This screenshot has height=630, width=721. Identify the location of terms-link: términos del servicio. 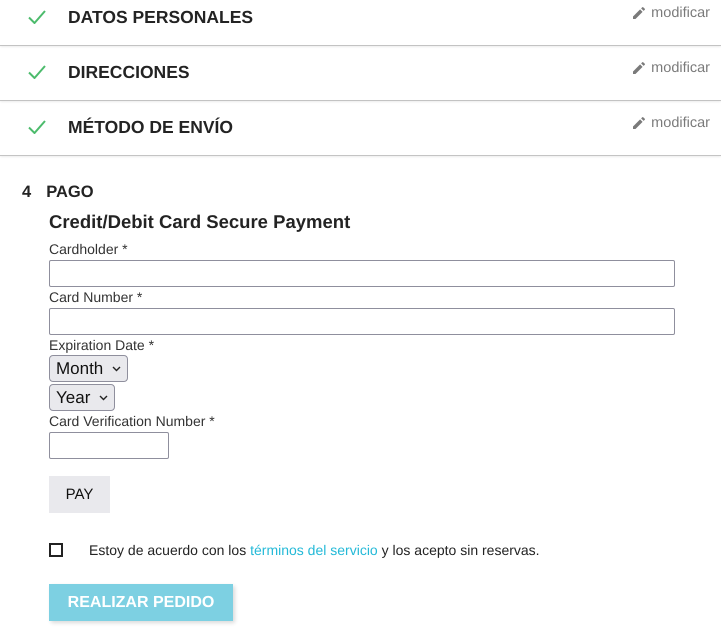
(314, 550).